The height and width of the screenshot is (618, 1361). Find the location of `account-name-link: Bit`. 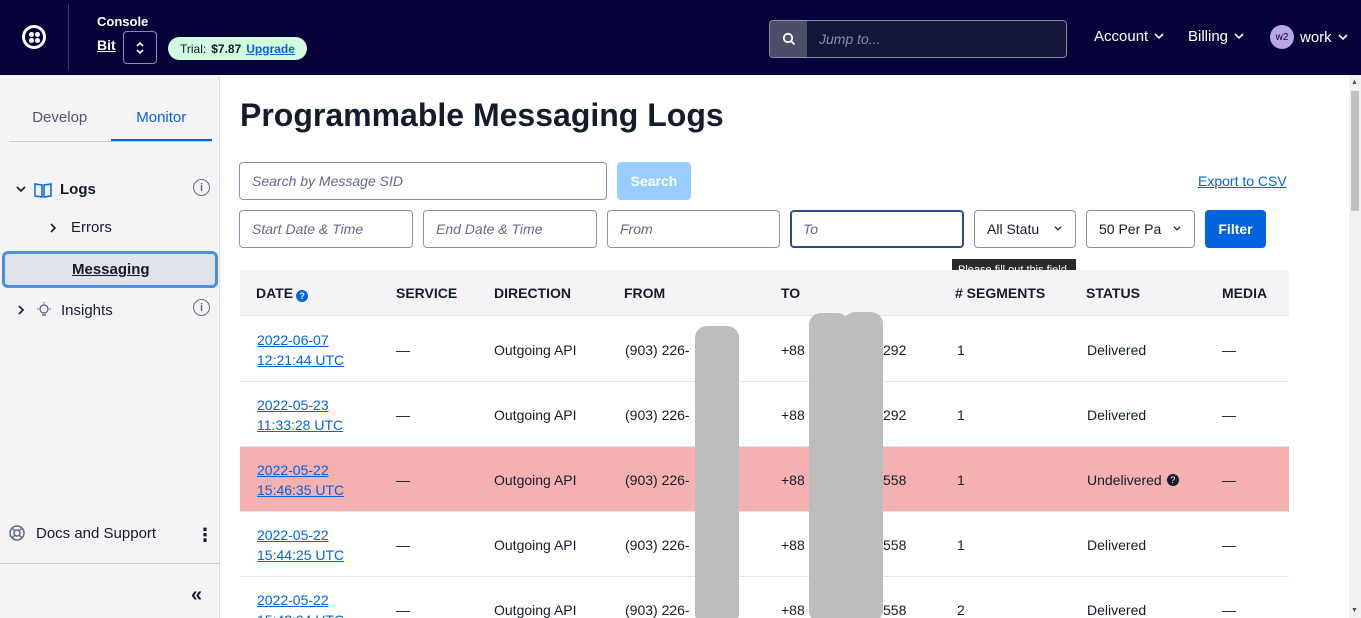

account-name-link: Bit is located at coordinates (106, 45).